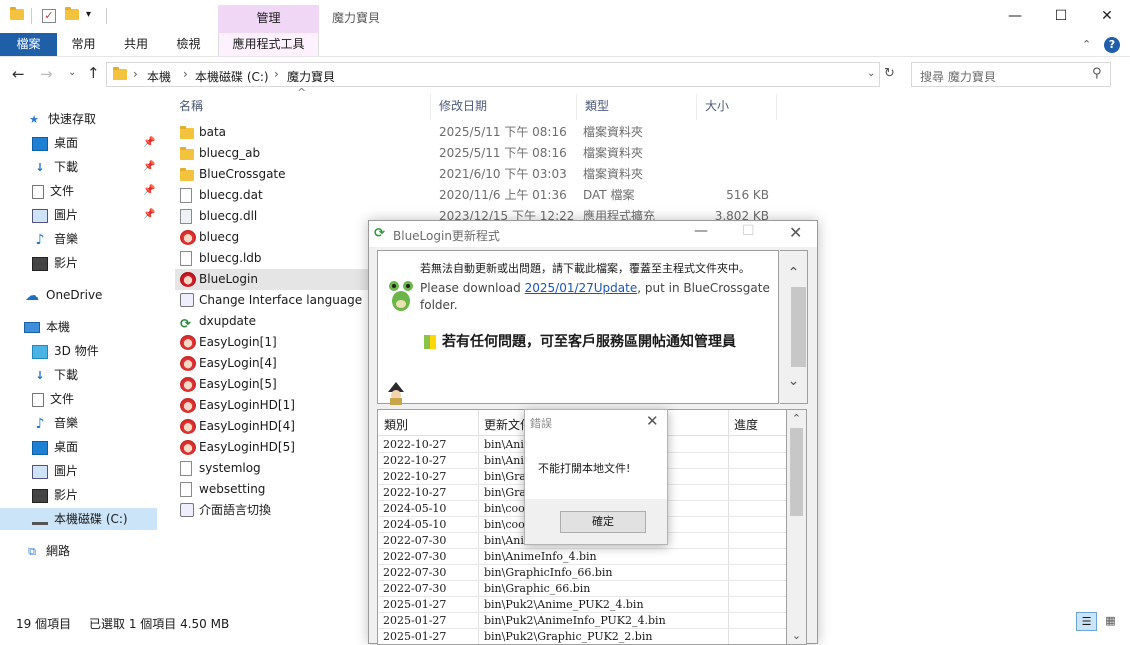 This screenshot has height=645, width=1130. What do you see at coordinates (55, 375) in the screenshot?
I see `nav-downloads: ↓ 下載` at bounding box center [55, 375].